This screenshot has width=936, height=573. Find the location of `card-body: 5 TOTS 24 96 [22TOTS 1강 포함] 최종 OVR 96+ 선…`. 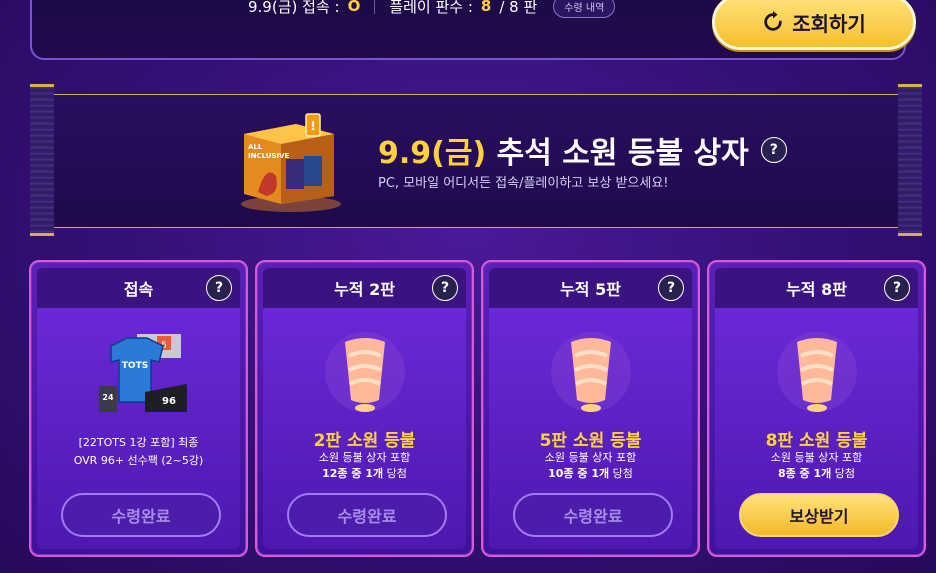

card-body: 5 TOTS 24 96 [22TOTS 1강 포함] 최종 OVR 96+ 선… is located at coordinates (138, 428).